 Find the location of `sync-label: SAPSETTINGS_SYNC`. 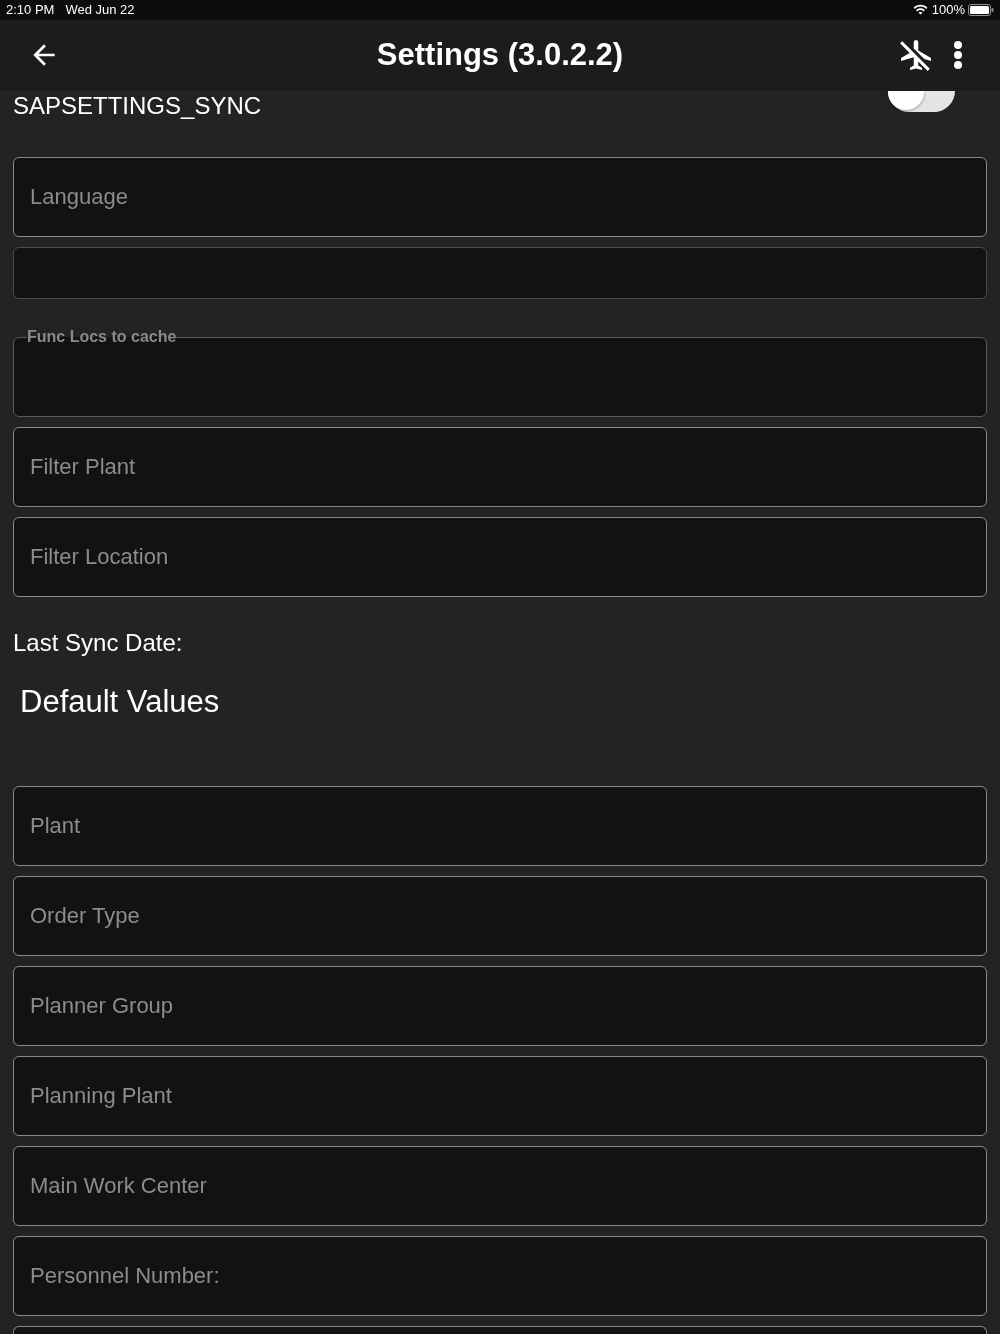

sync-label: SAPSETTINGS_SYNC is located at coordinates (137, 106).